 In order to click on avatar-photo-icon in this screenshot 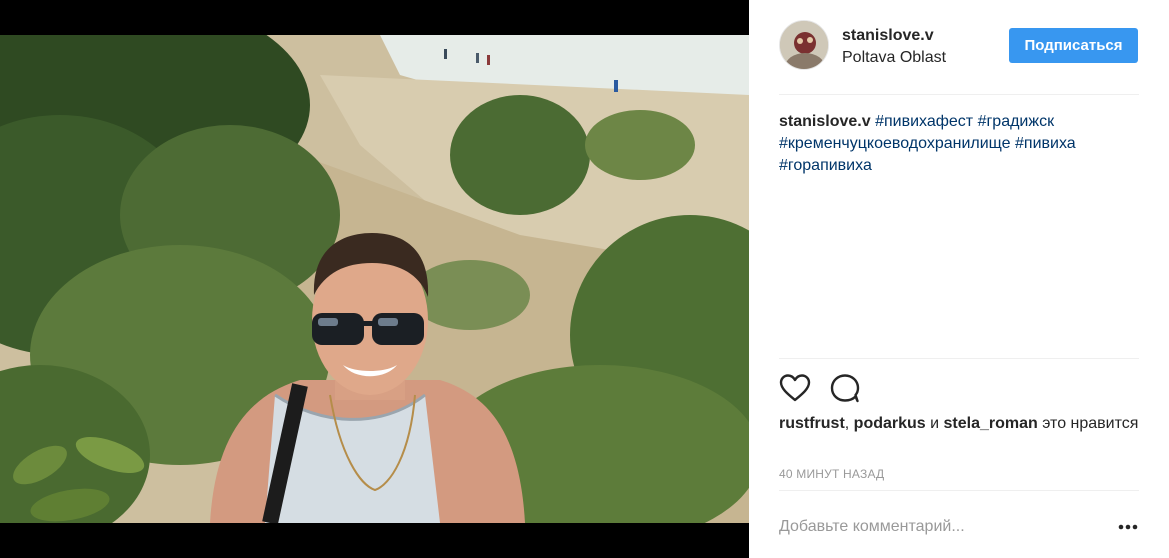, I will do `click(804, 45)`.